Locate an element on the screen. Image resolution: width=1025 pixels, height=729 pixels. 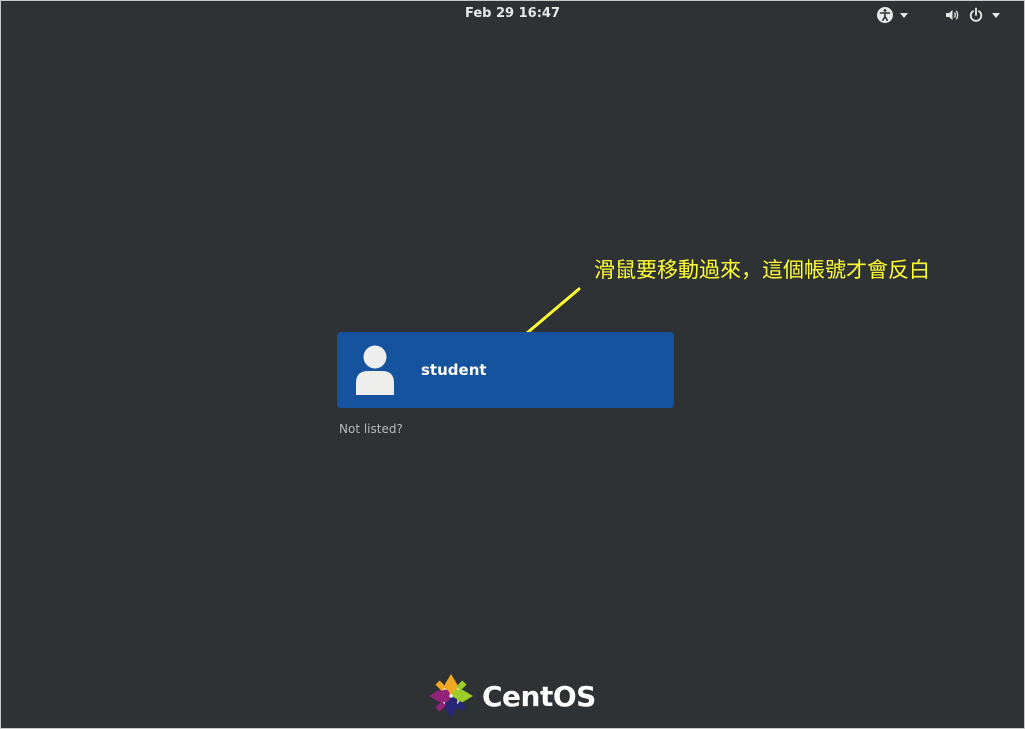
system-menu is located at coordinates (972, 15).